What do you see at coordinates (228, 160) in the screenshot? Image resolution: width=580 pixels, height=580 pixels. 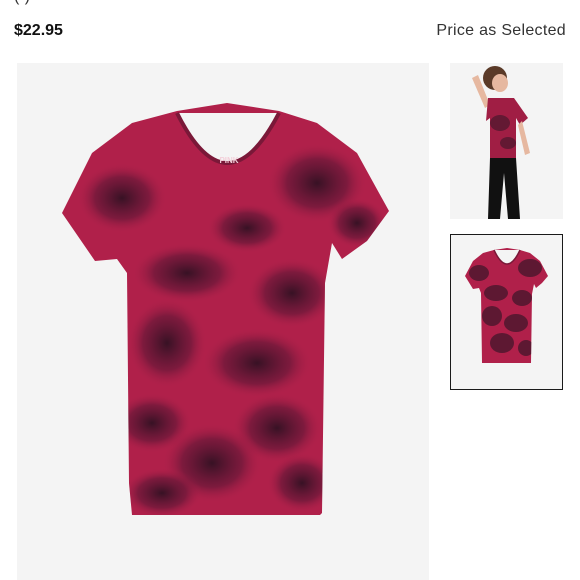 I see `brand-logo: PINK` at bounding box center [228, 160].